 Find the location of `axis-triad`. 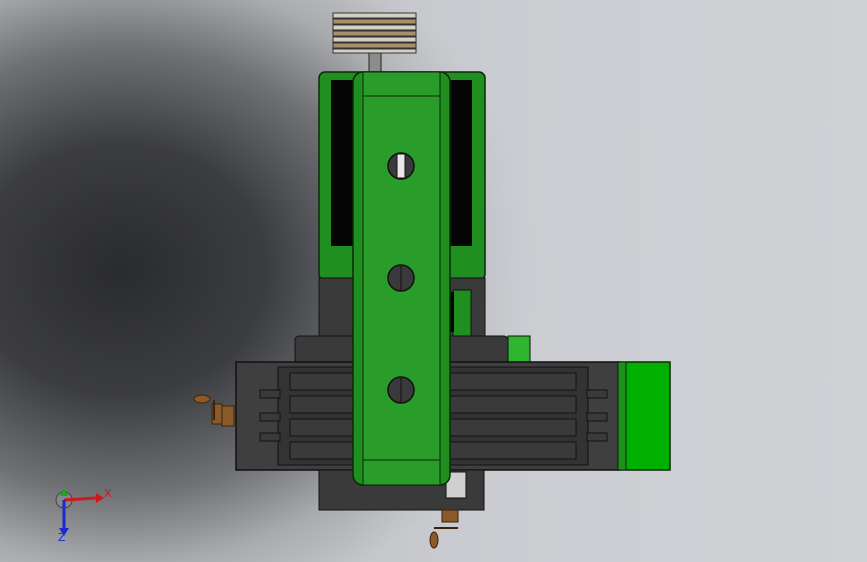

axis-triad is located at coordinates (79, 512).